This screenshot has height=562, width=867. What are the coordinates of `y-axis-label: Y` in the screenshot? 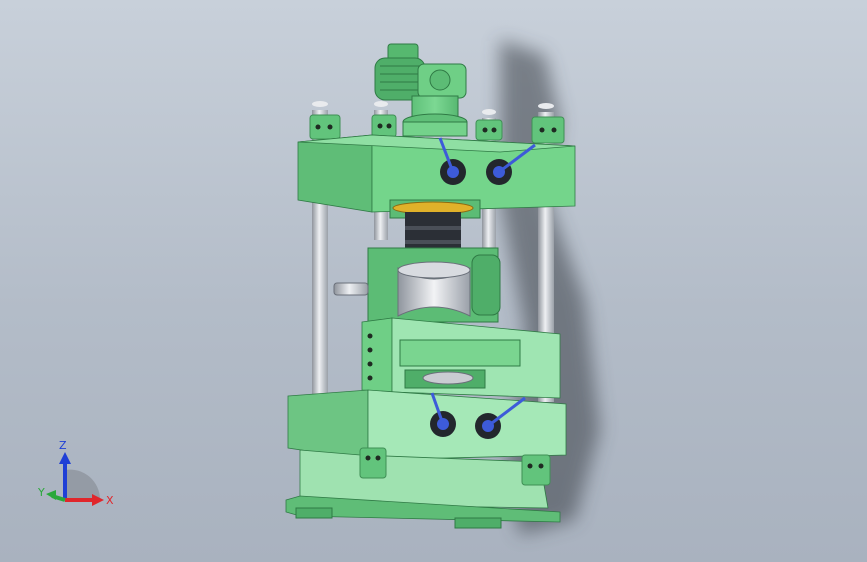 It's located at (41, 492).